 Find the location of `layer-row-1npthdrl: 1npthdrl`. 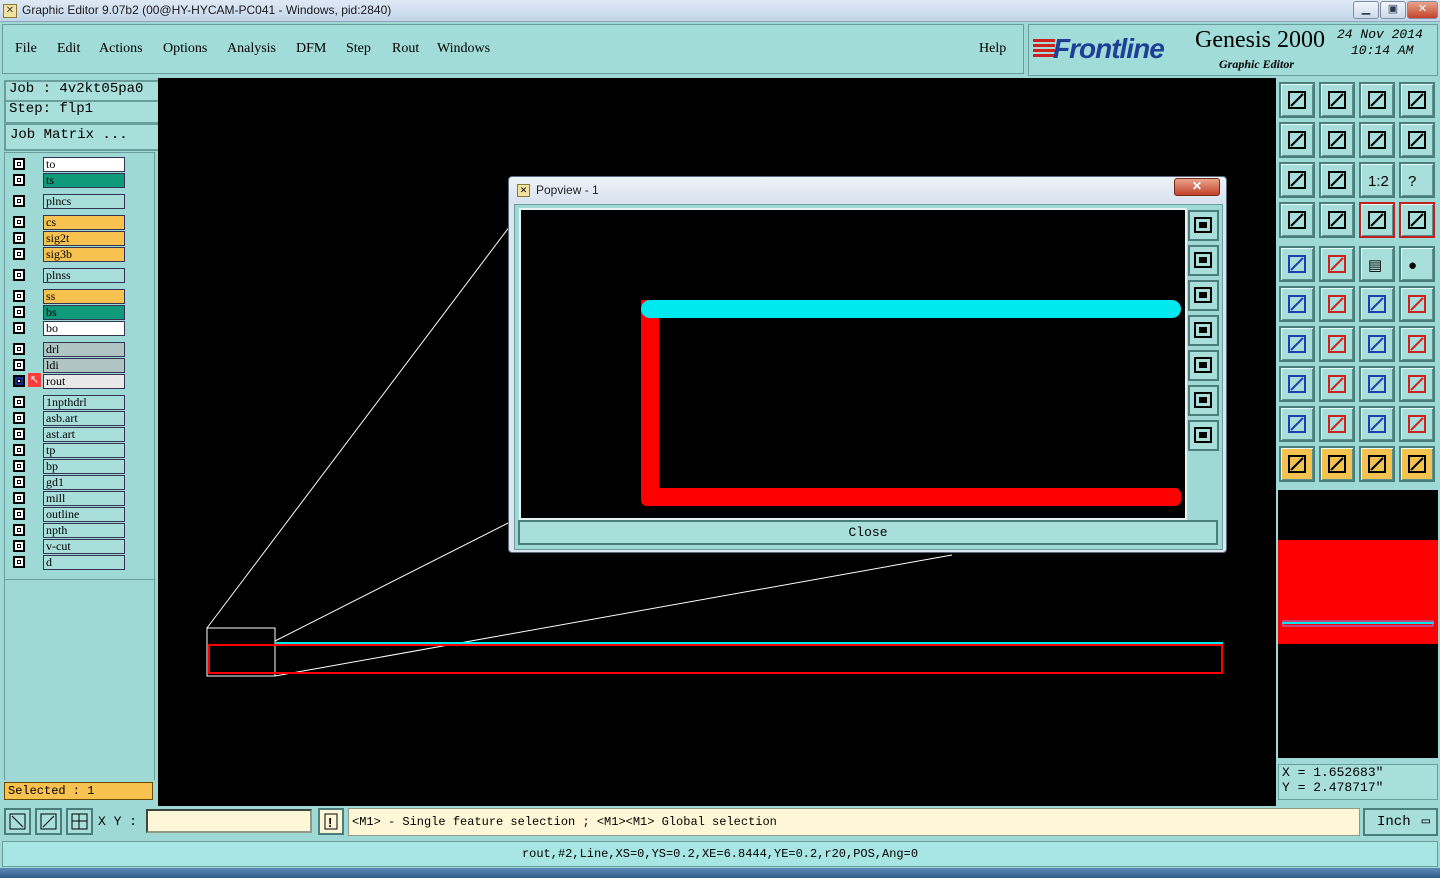

layer-row-1npthdrl: 1npthdrl is located at coordinates (69, 402).